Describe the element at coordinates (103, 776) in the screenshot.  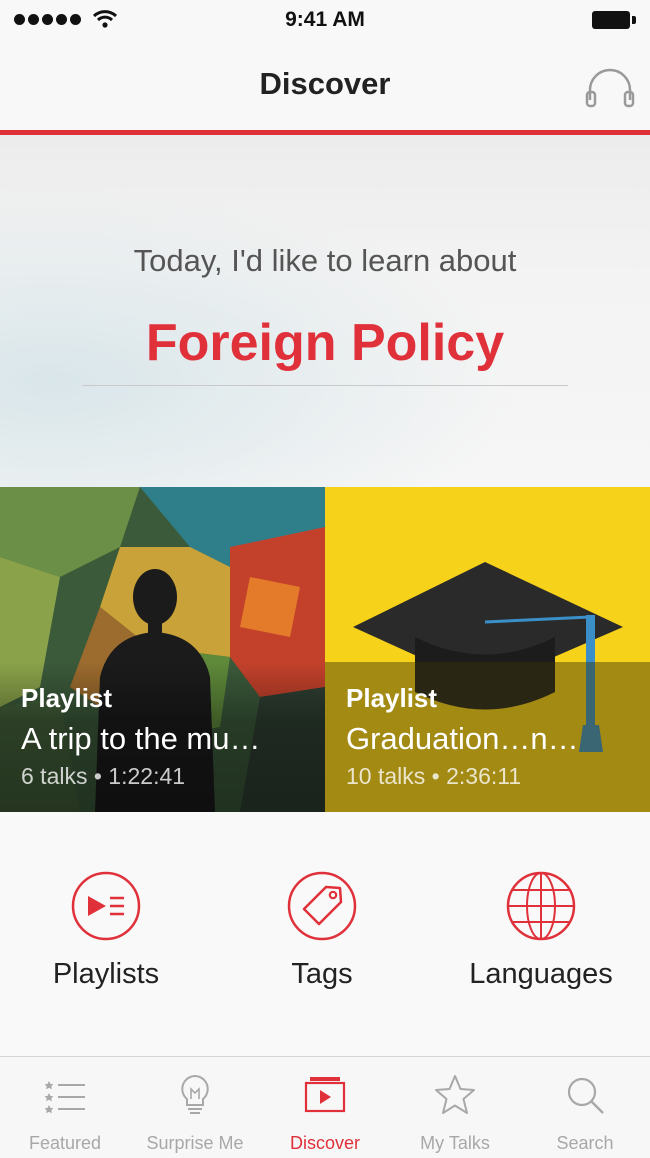
I see `tile-meta: 6 talks • 1:22:41` at that location.